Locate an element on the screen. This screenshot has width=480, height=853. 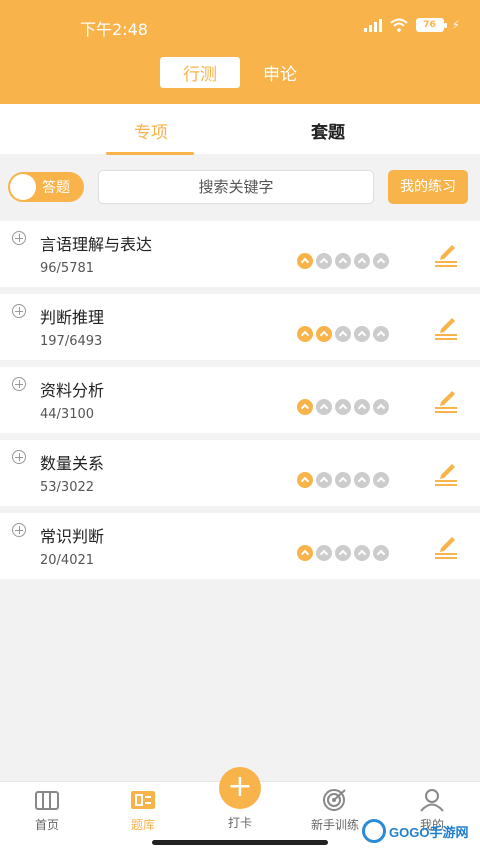
wifi-icon is located at coordinates (398, 25).